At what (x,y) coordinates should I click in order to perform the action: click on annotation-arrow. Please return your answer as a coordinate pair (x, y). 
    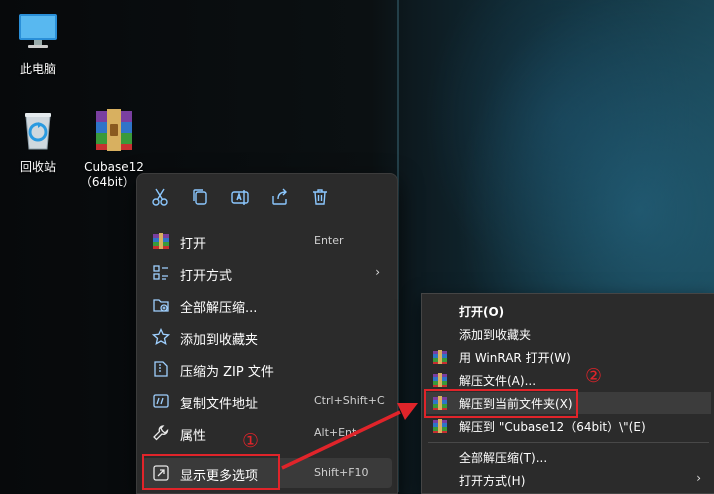
    Looking at the image, I should click on (349, 436).